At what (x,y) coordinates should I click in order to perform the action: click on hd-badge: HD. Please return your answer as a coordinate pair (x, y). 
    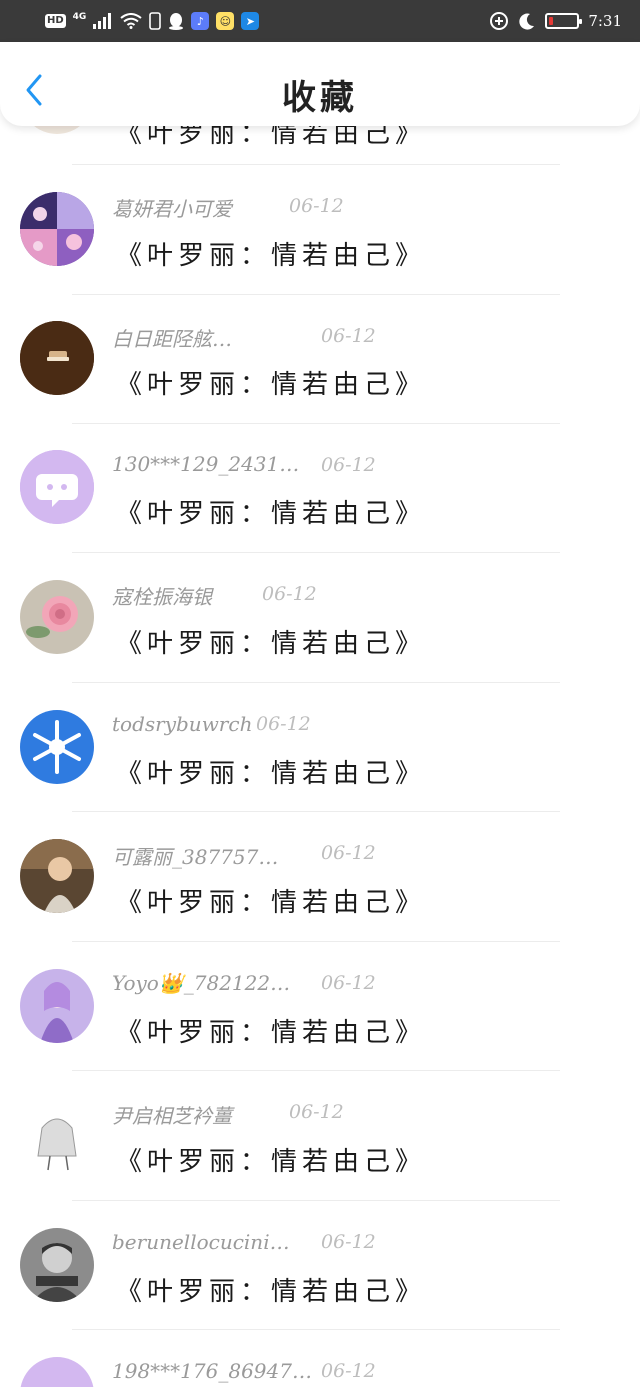
    Looking at the image, I should click on (55, 21).